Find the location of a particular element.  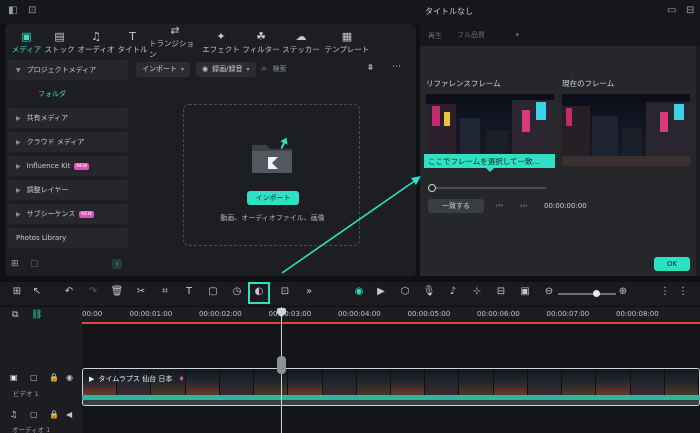

clip-title: タイムラプス 仙台 日本 is located at coordinates (135, 379).